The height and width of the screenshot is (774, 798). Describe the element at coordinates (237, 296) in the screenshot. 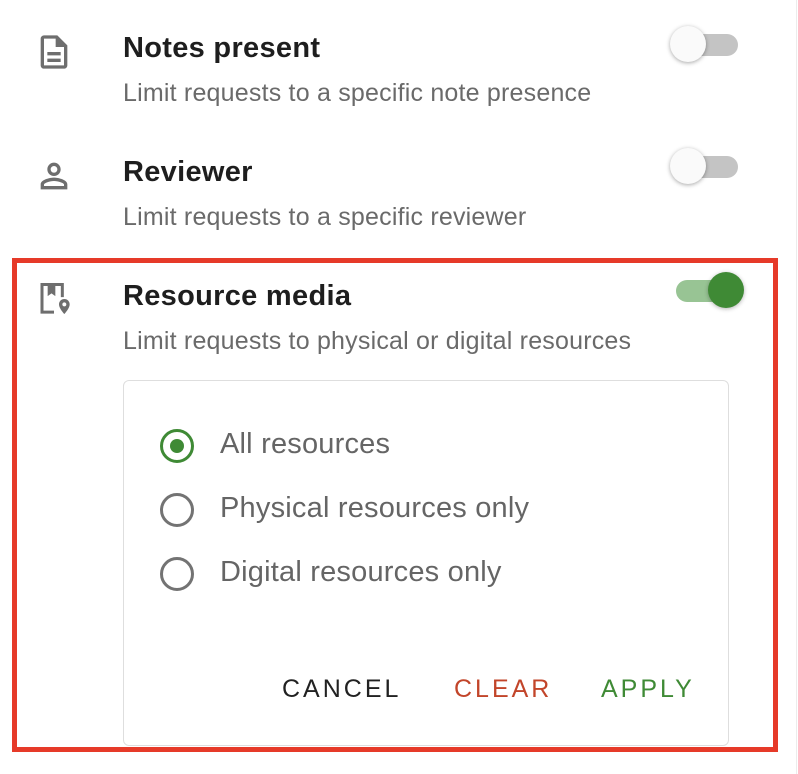

I see `filter-title: Resource media` at that location.